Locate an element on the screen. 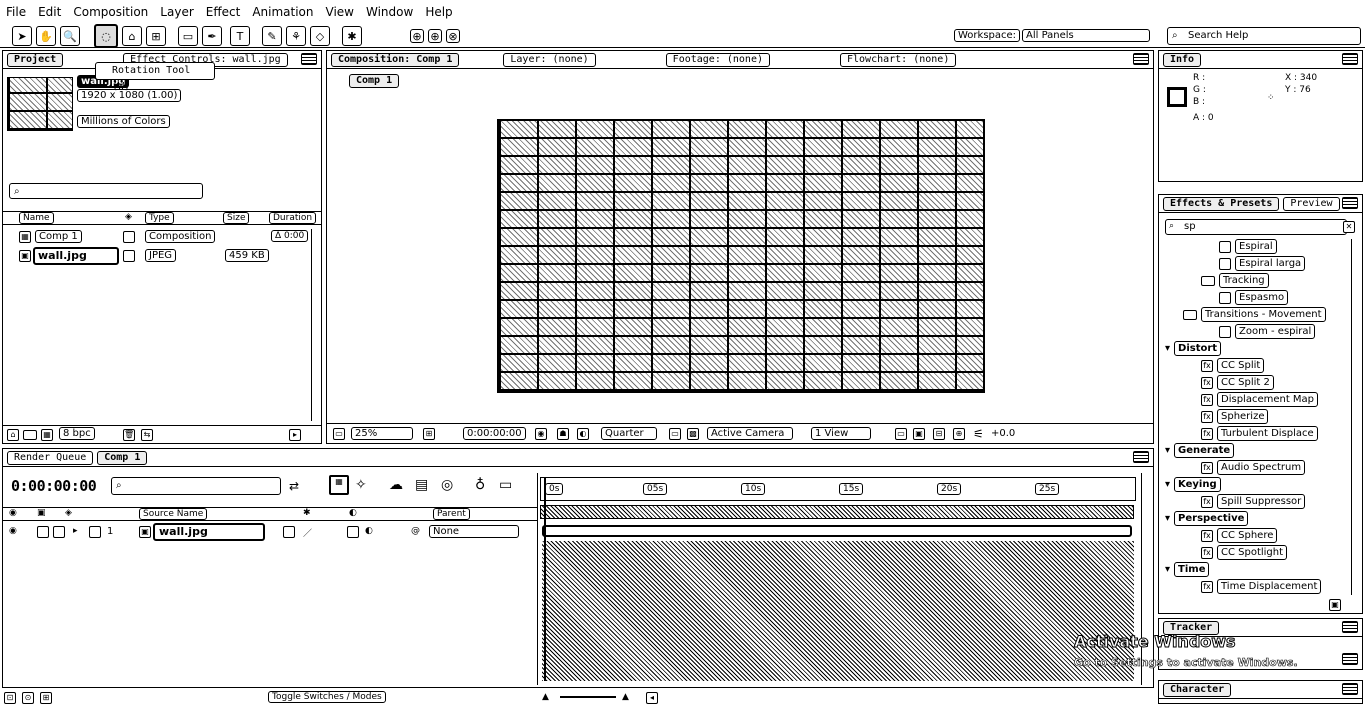 Image resolution: width=1365 pixels, height=706 pixels. selection-tool-icon: ➤ is located at coordinates (22, 36).